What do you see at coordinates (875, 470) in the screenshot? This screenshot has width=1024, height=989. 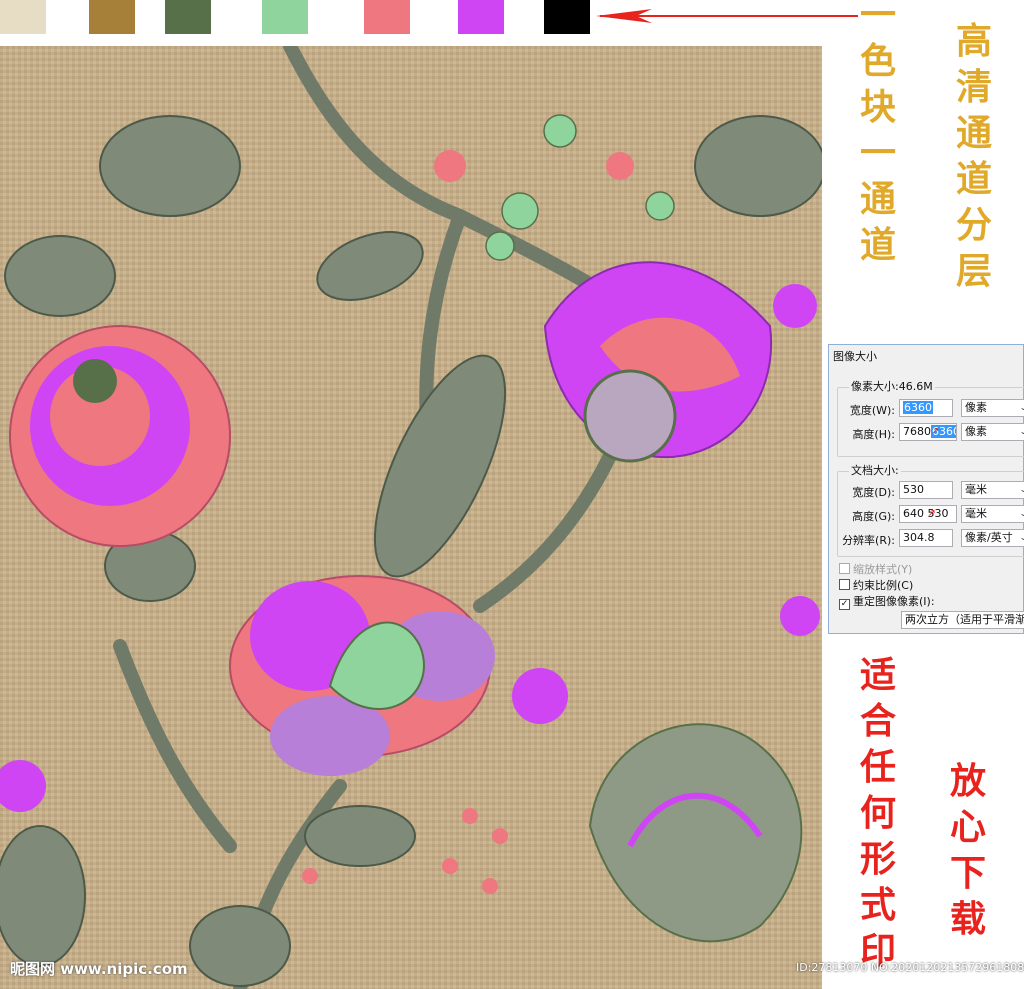 I see `document-size-label: 文档大小:` at bounding box center [875, 470].